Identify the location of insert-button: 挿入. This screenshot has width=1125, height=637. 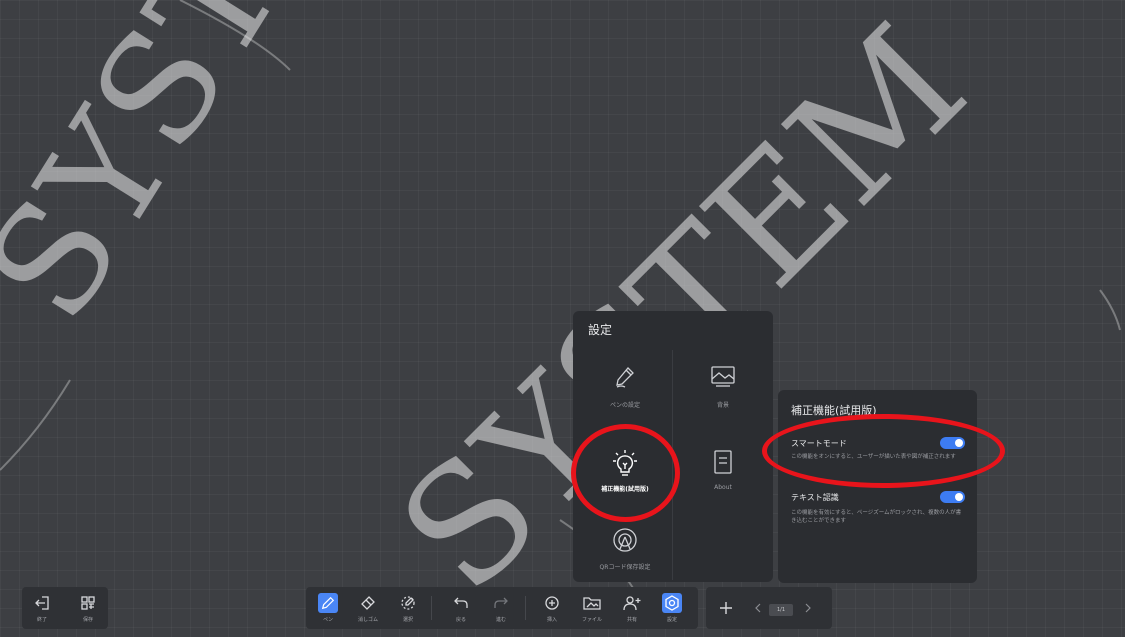
(552, 608).